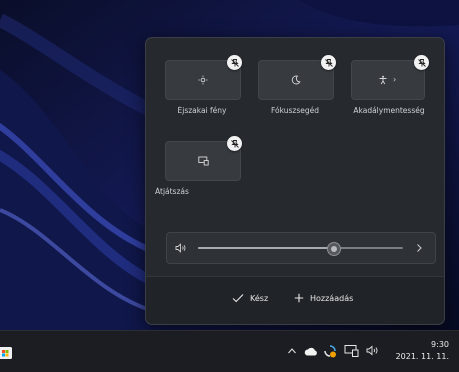 The image size is (459, 372). I want to click on chevron-right-icon, so click(419, 248).